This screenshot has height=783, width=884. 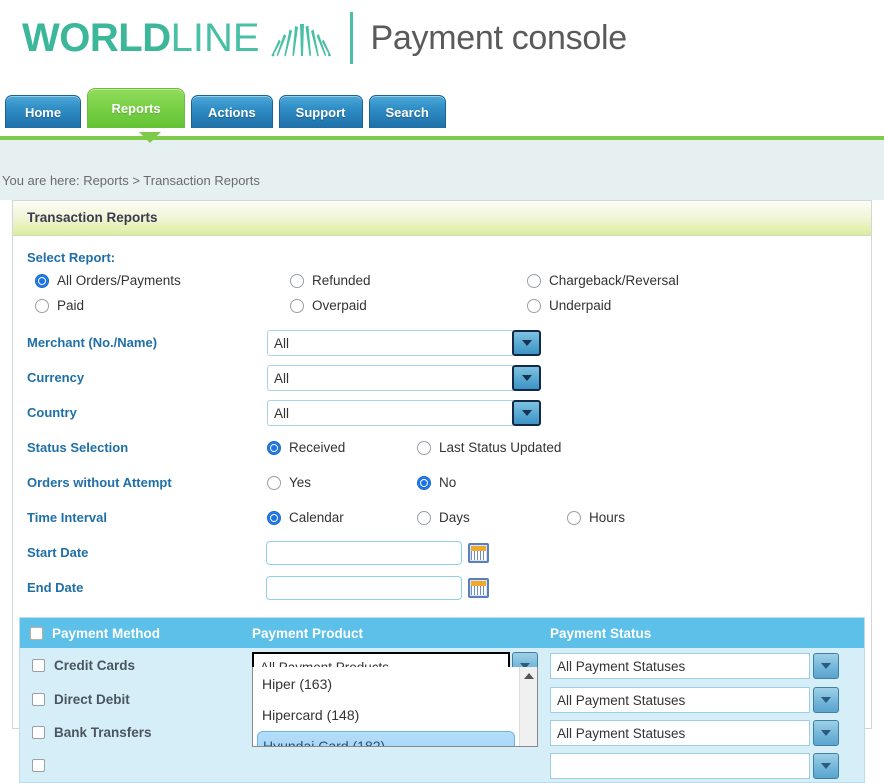 What do you see at coordinates (601, 633) in the screenshot?
I see `header-label-payment-status: Payment Status` at bounding box center [601, 633].